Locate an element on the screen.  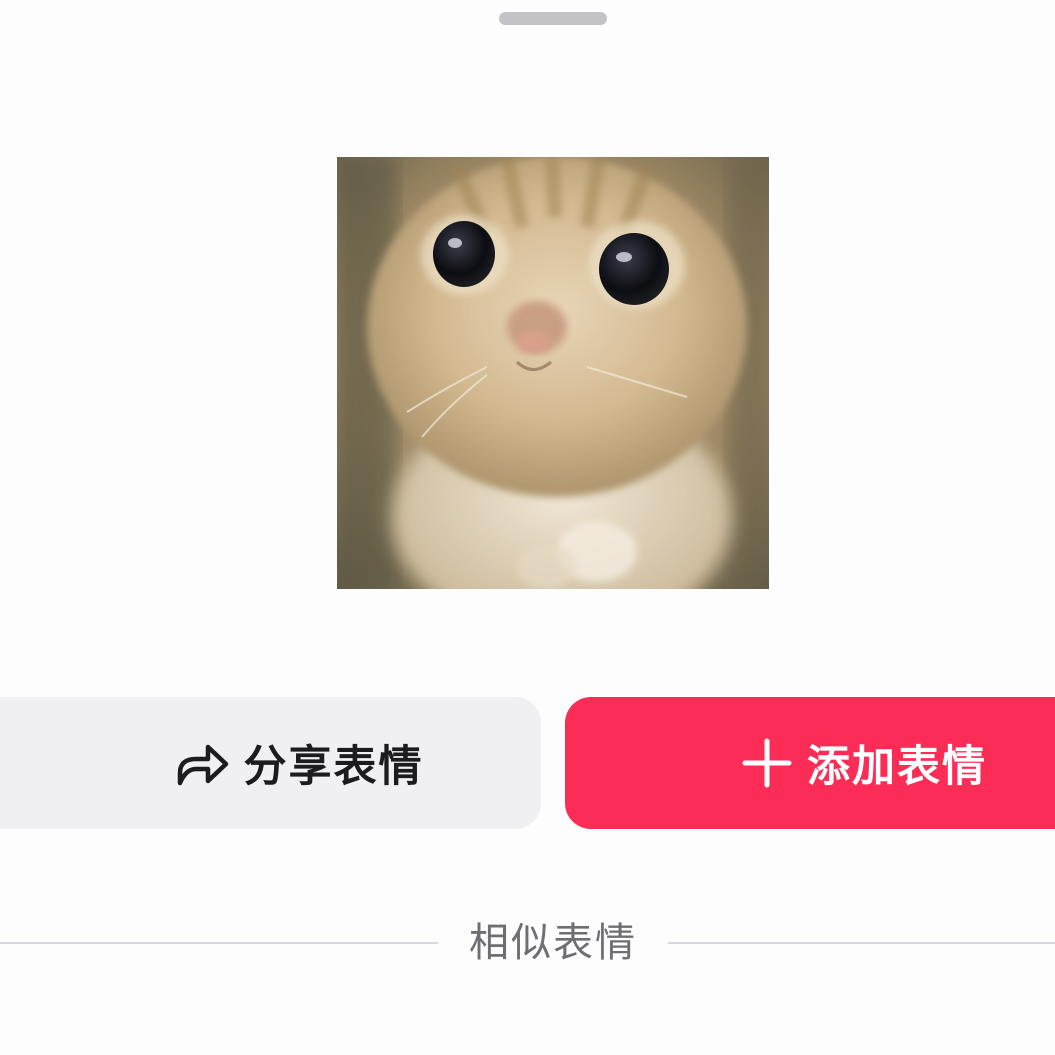
share-arrow-icon is located at coordinates (202, 763).